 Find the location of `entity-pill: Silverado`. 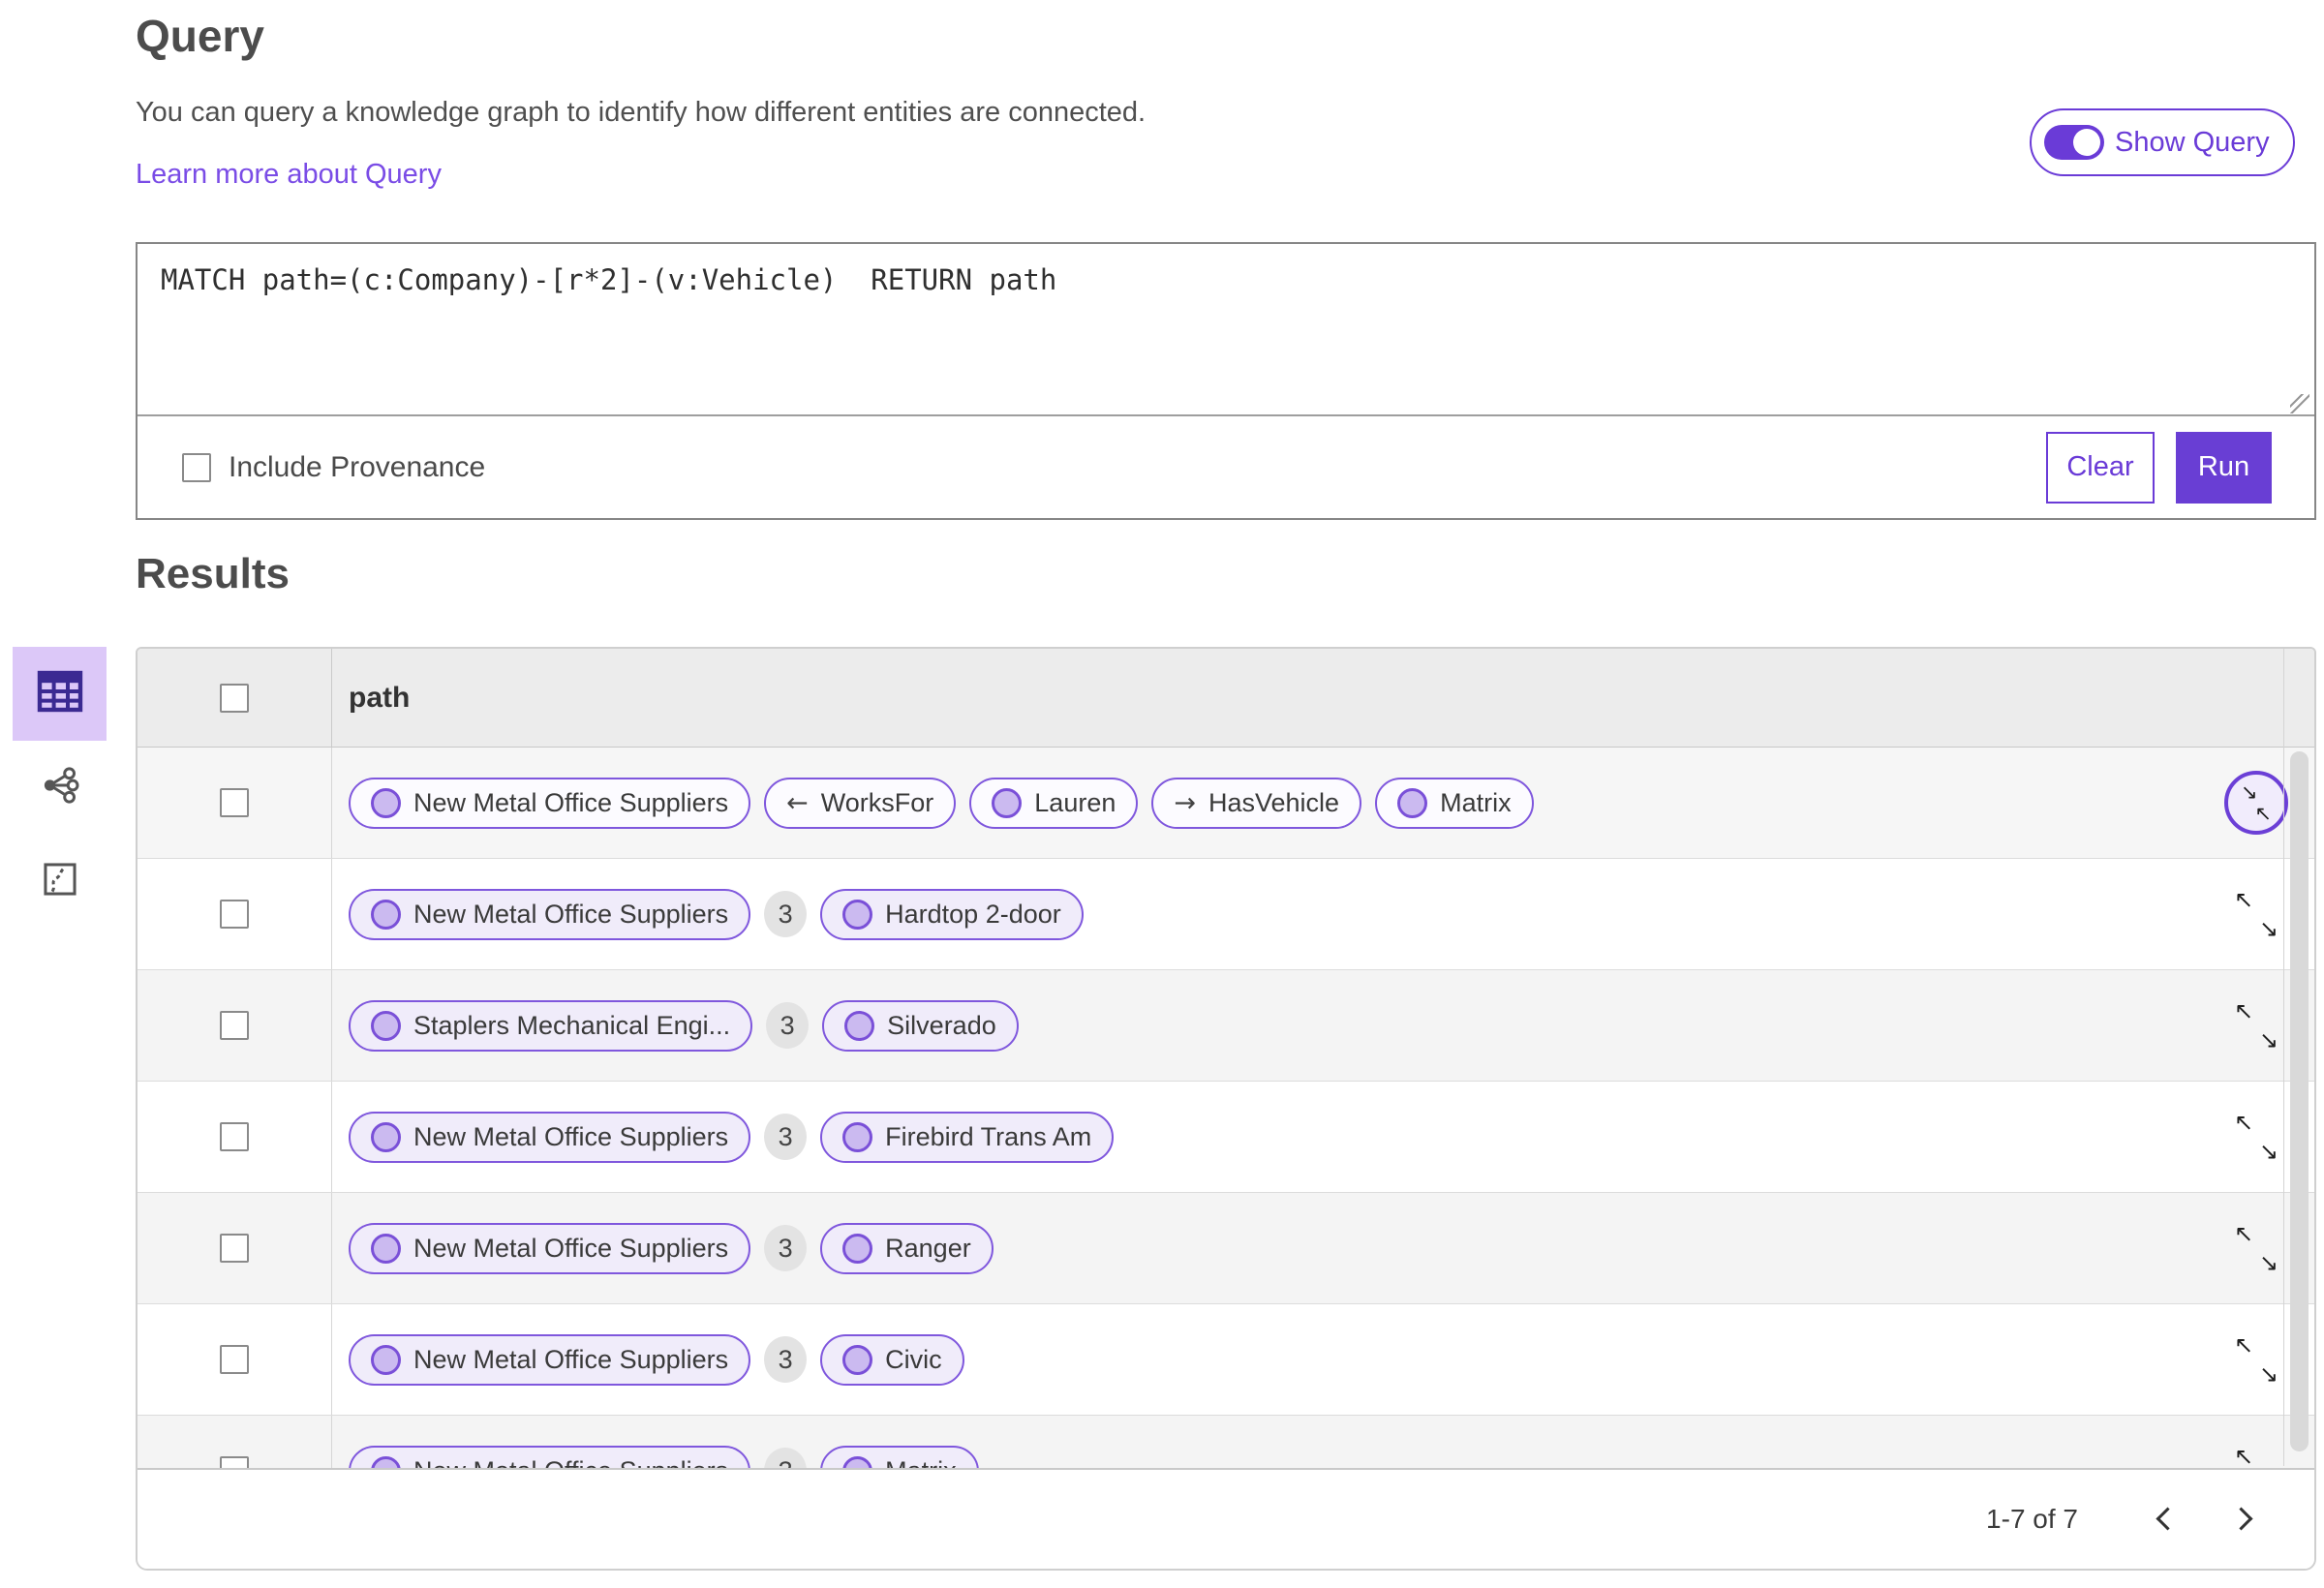

entity-pill: Silverado is located at coordinates (921, 1025).